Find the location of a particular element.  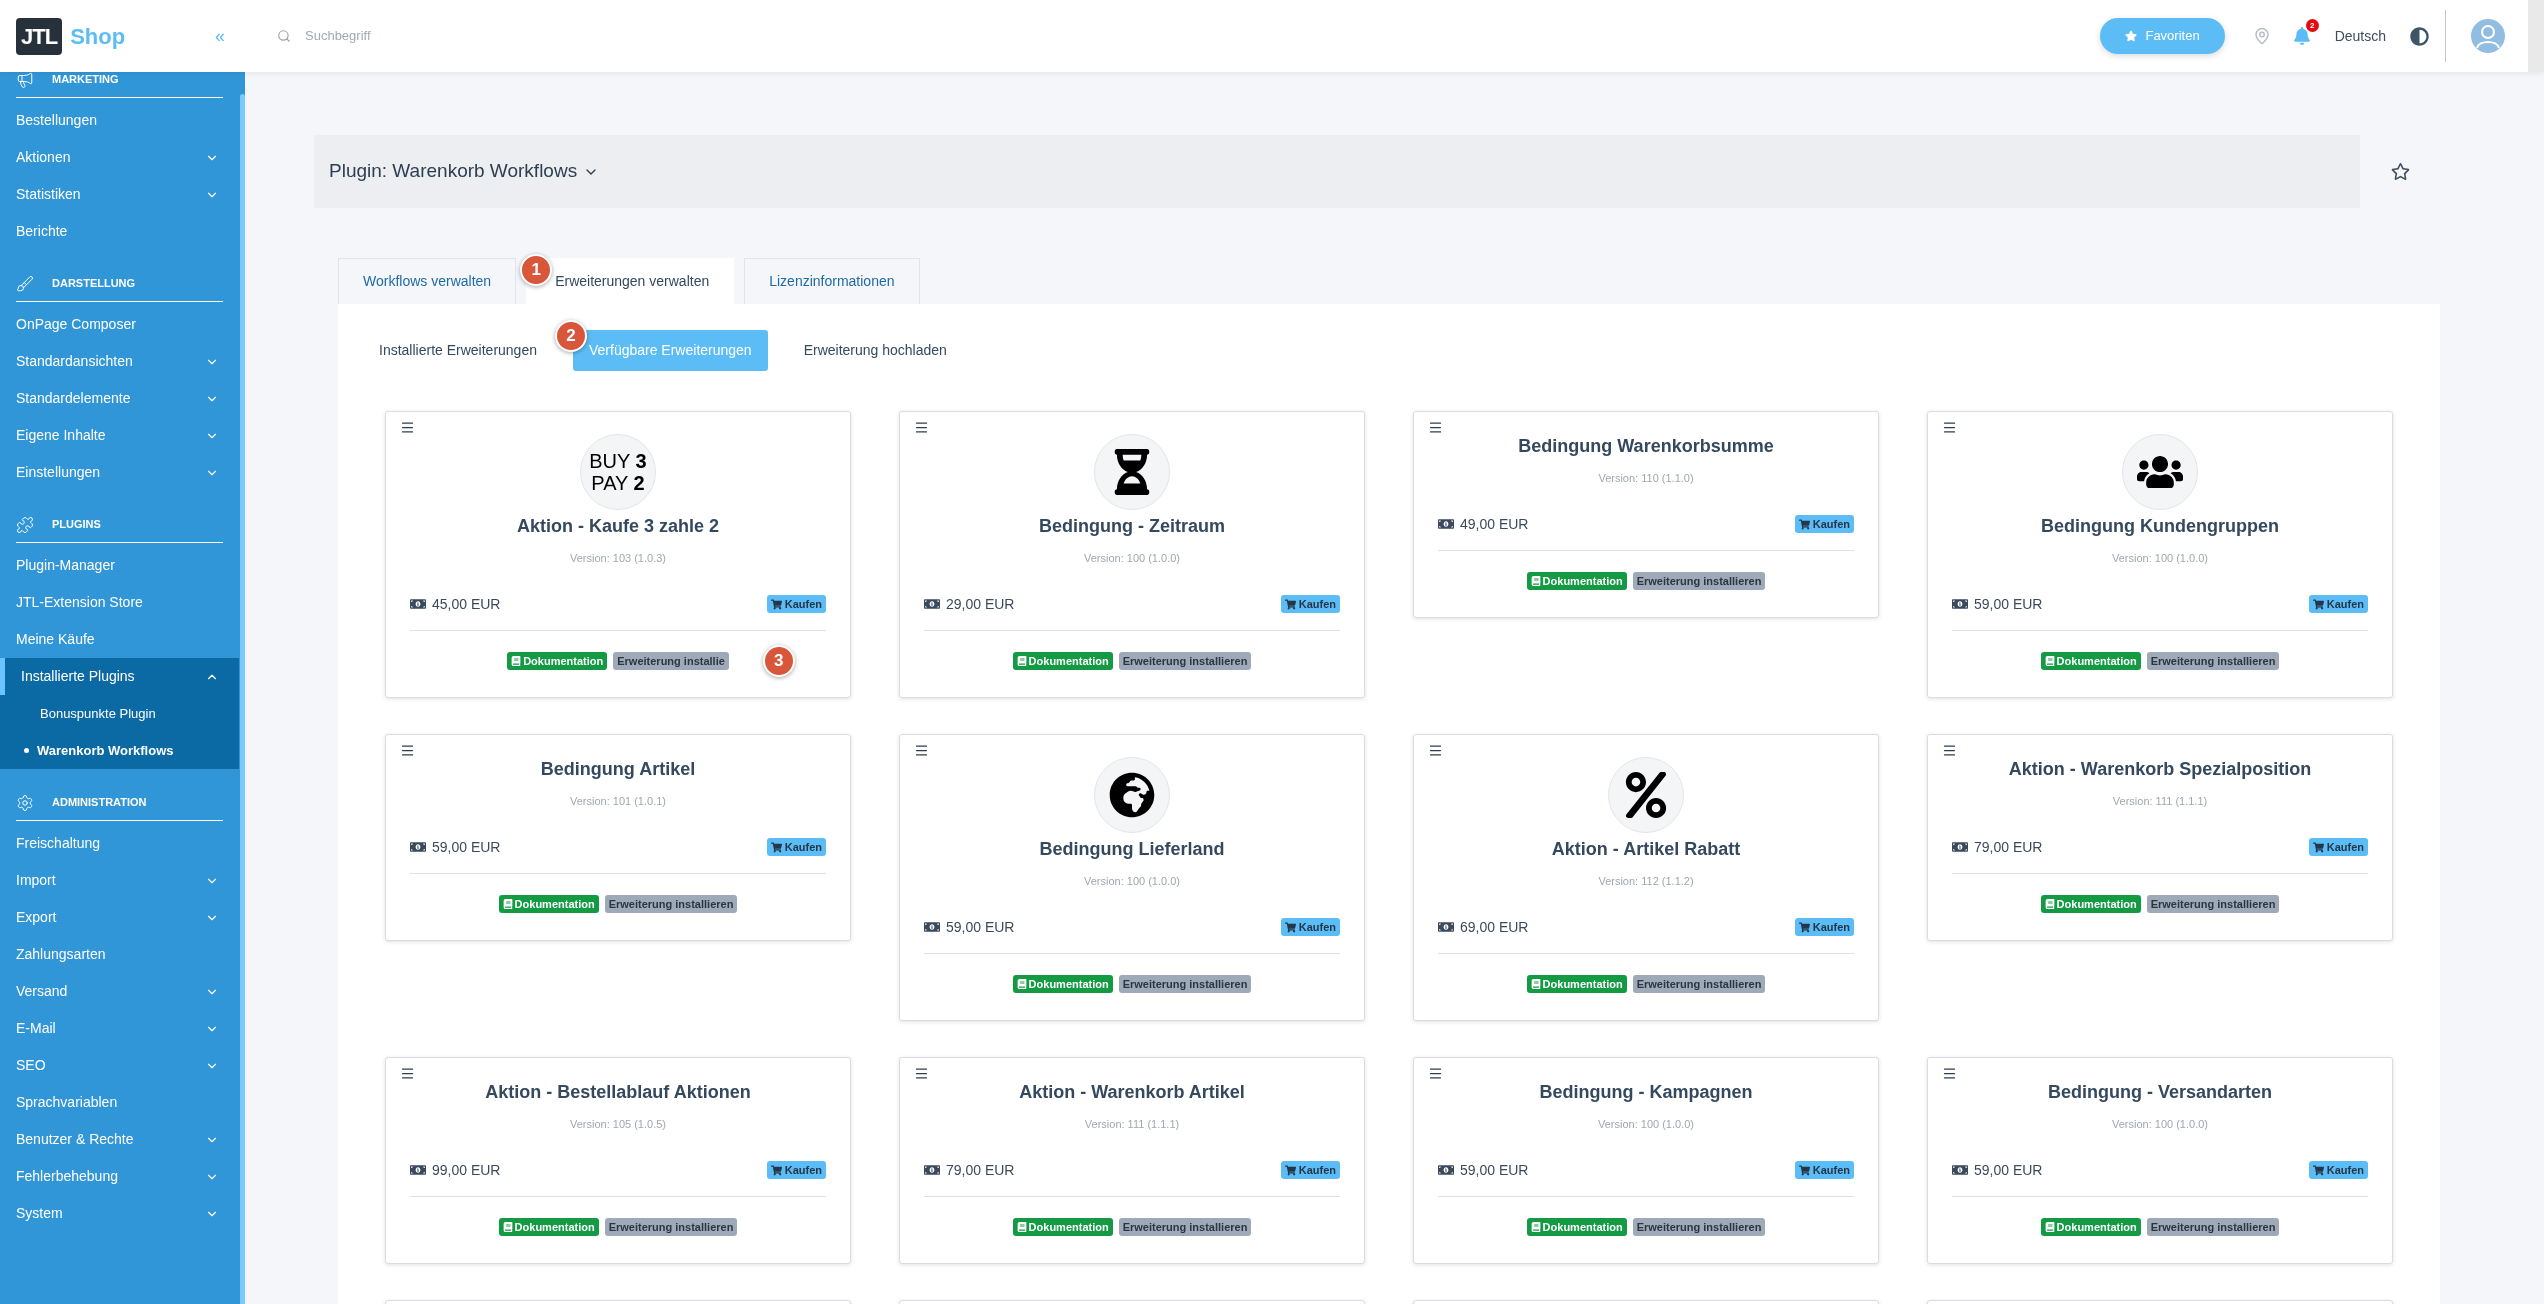

collapse-sidebar-button: « is located at coordinates (220, 36).